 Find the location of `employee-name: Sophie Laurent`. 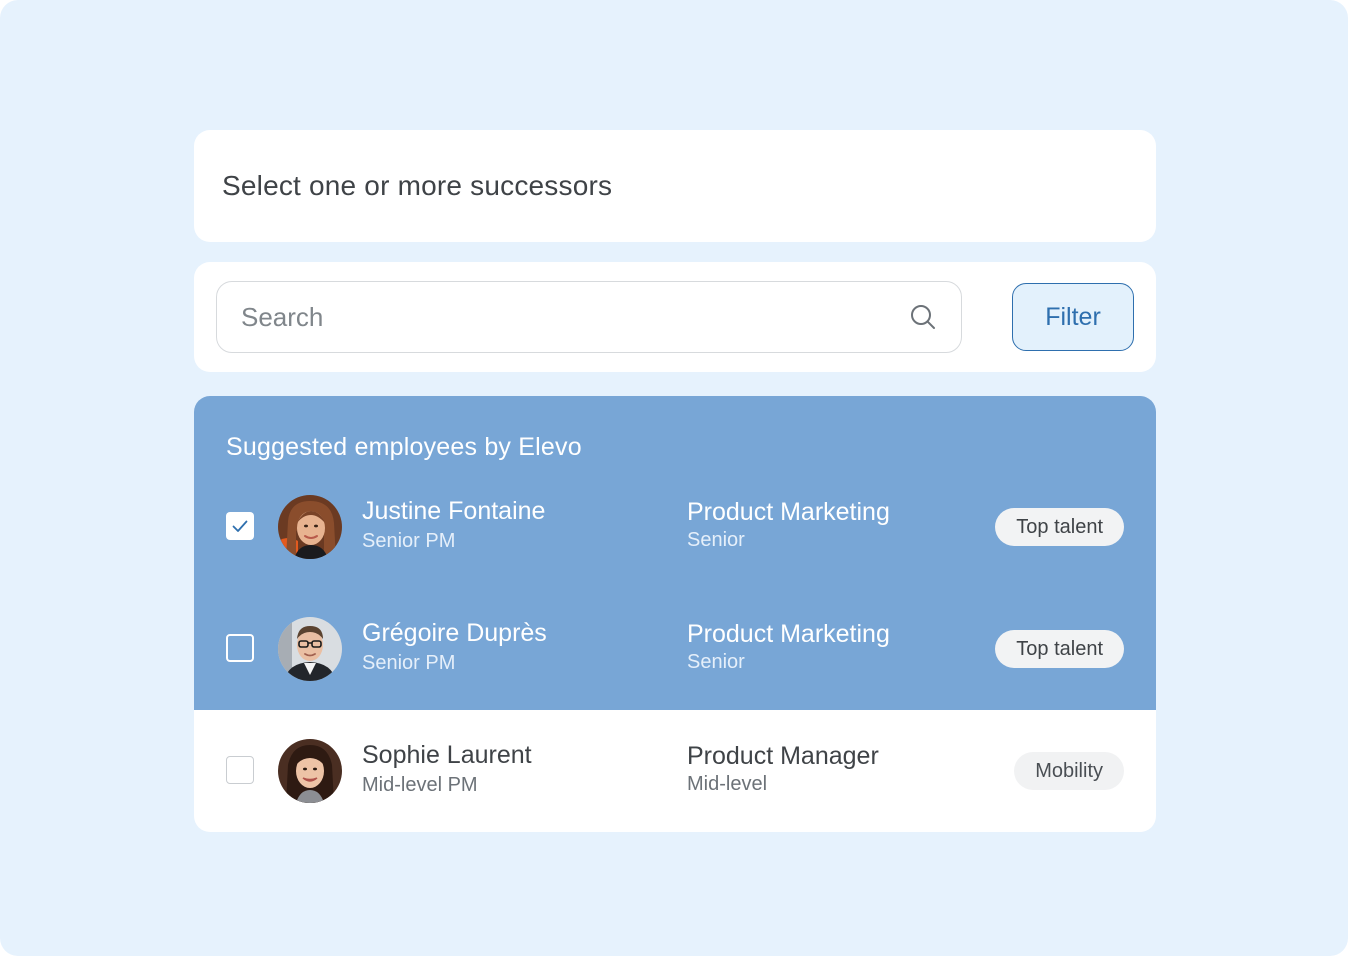

employee-name: Sophie Laurent is located at coordinates (447, 755).